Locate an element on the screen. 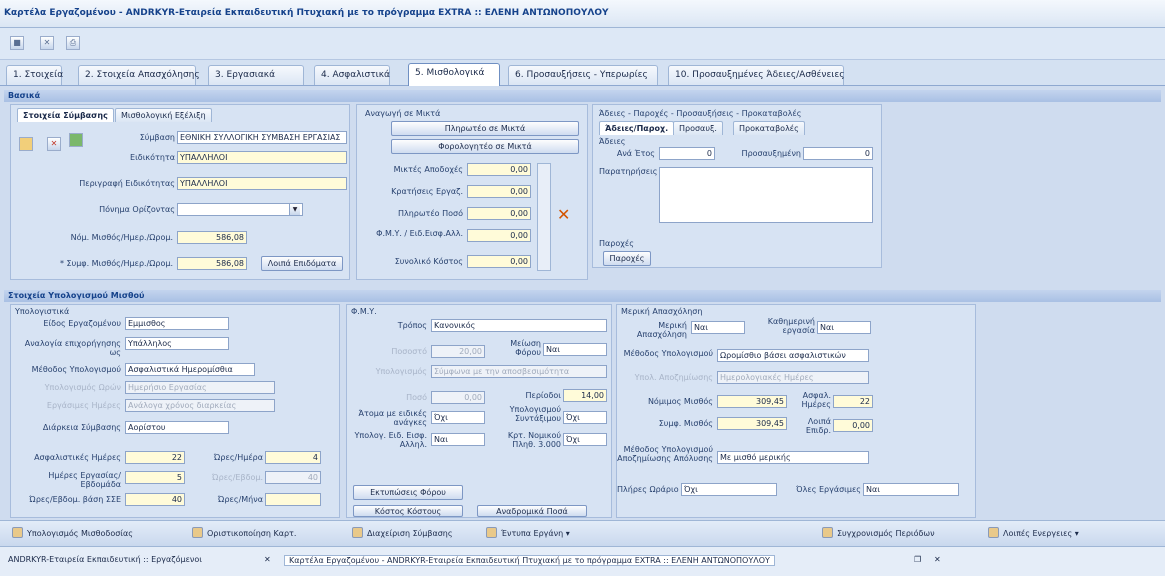 This screenshot has height=576, width=1165. pension-select: Όχι is located at coordinates (585, 417).